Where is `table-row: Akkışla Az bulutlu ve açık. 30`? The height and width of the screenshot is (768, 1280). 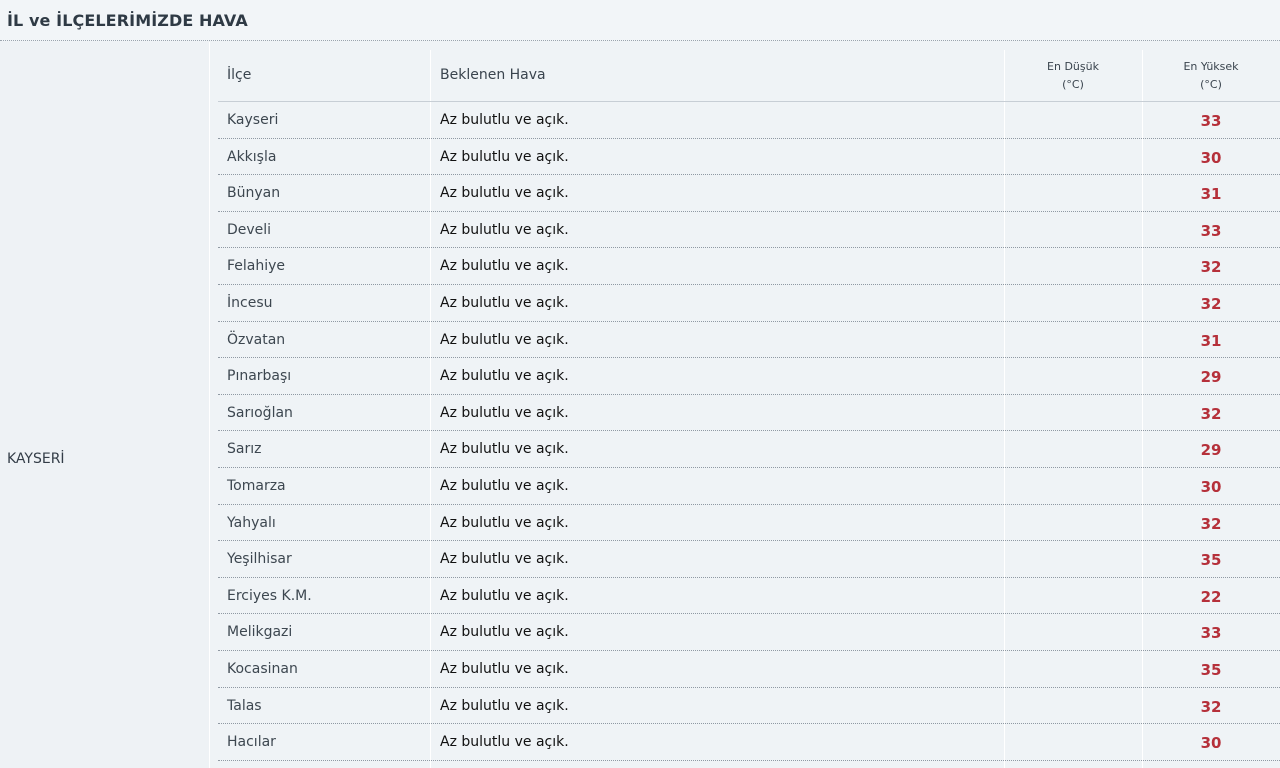
table-row: Akkışla Az bulutlu ve açık. 30 is located at coordinates (749, 157).